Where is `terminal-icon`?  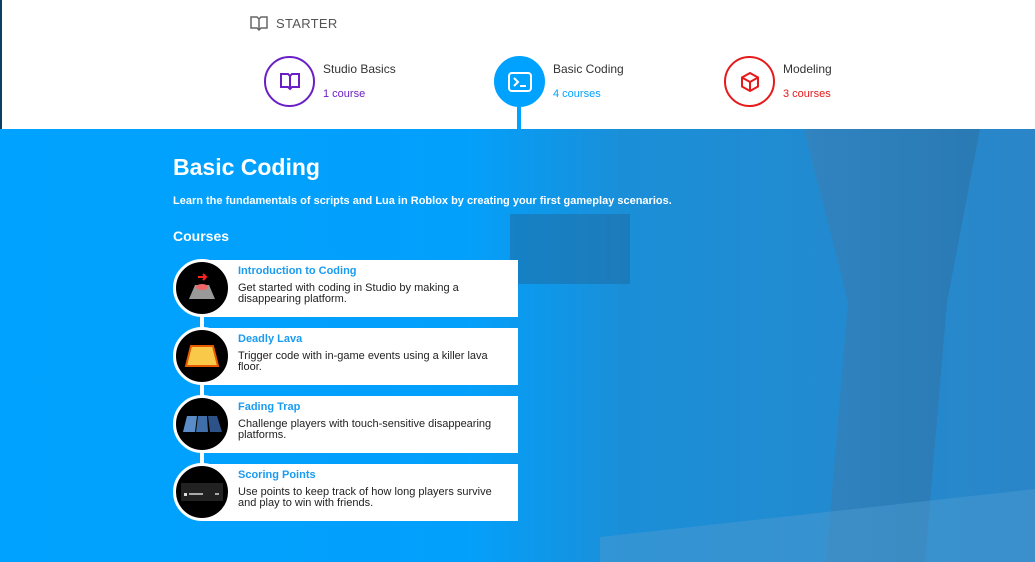 terminal-icon is located at coordinates (519, 81).